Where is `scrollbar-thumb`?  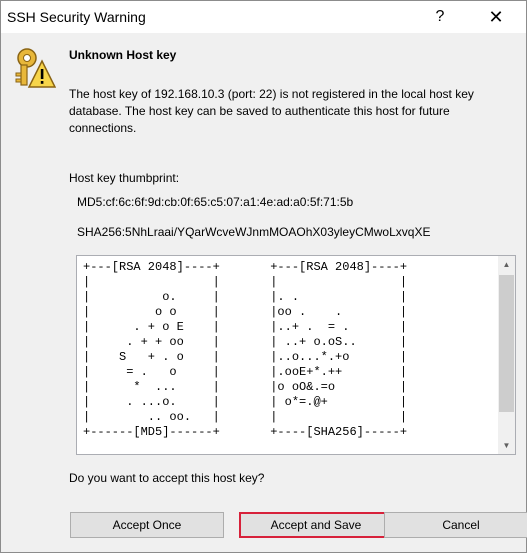
scrollbar-thumb is located at coordinates (506, 343).